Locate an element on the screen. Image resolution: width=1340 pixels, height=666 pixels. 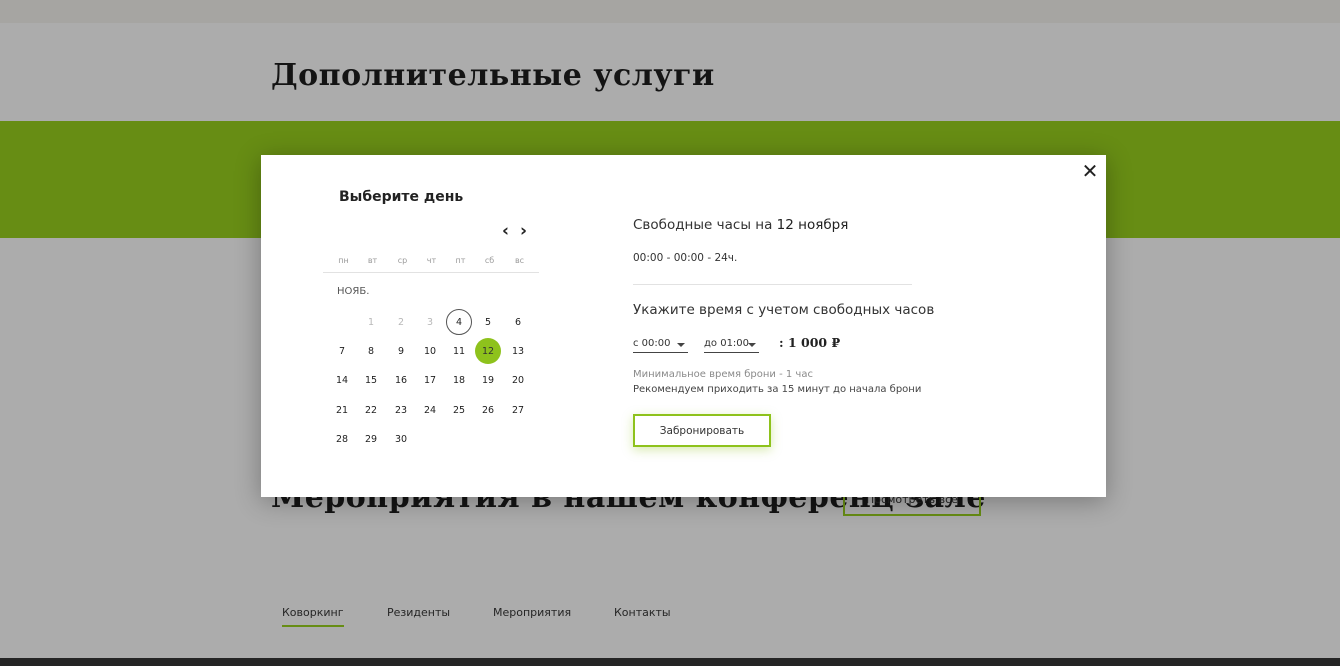
free-hours-title-prefix: Свободные часы на is located at coordinates (705, 225).